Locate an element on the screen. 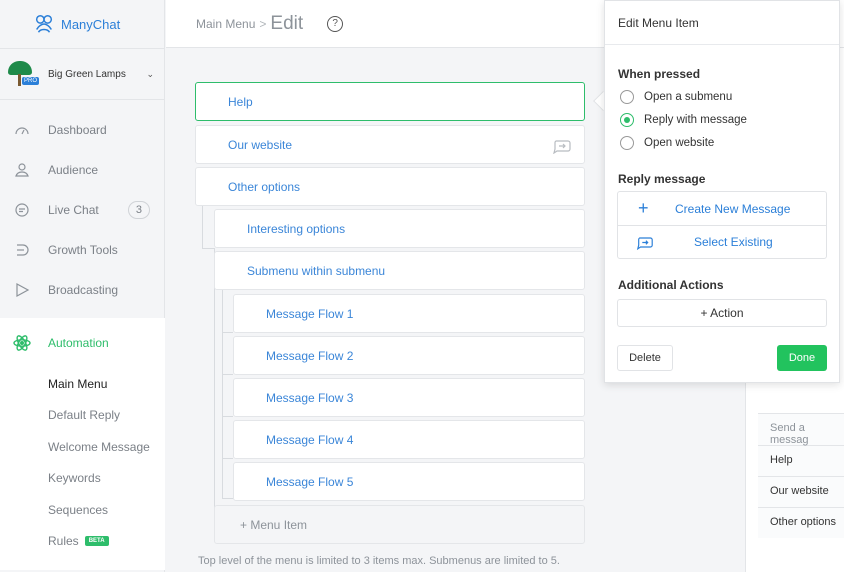 Image resolution: width=844 pixels, height=572 pixels. done-button: Done is located at coordinates (802, 358).